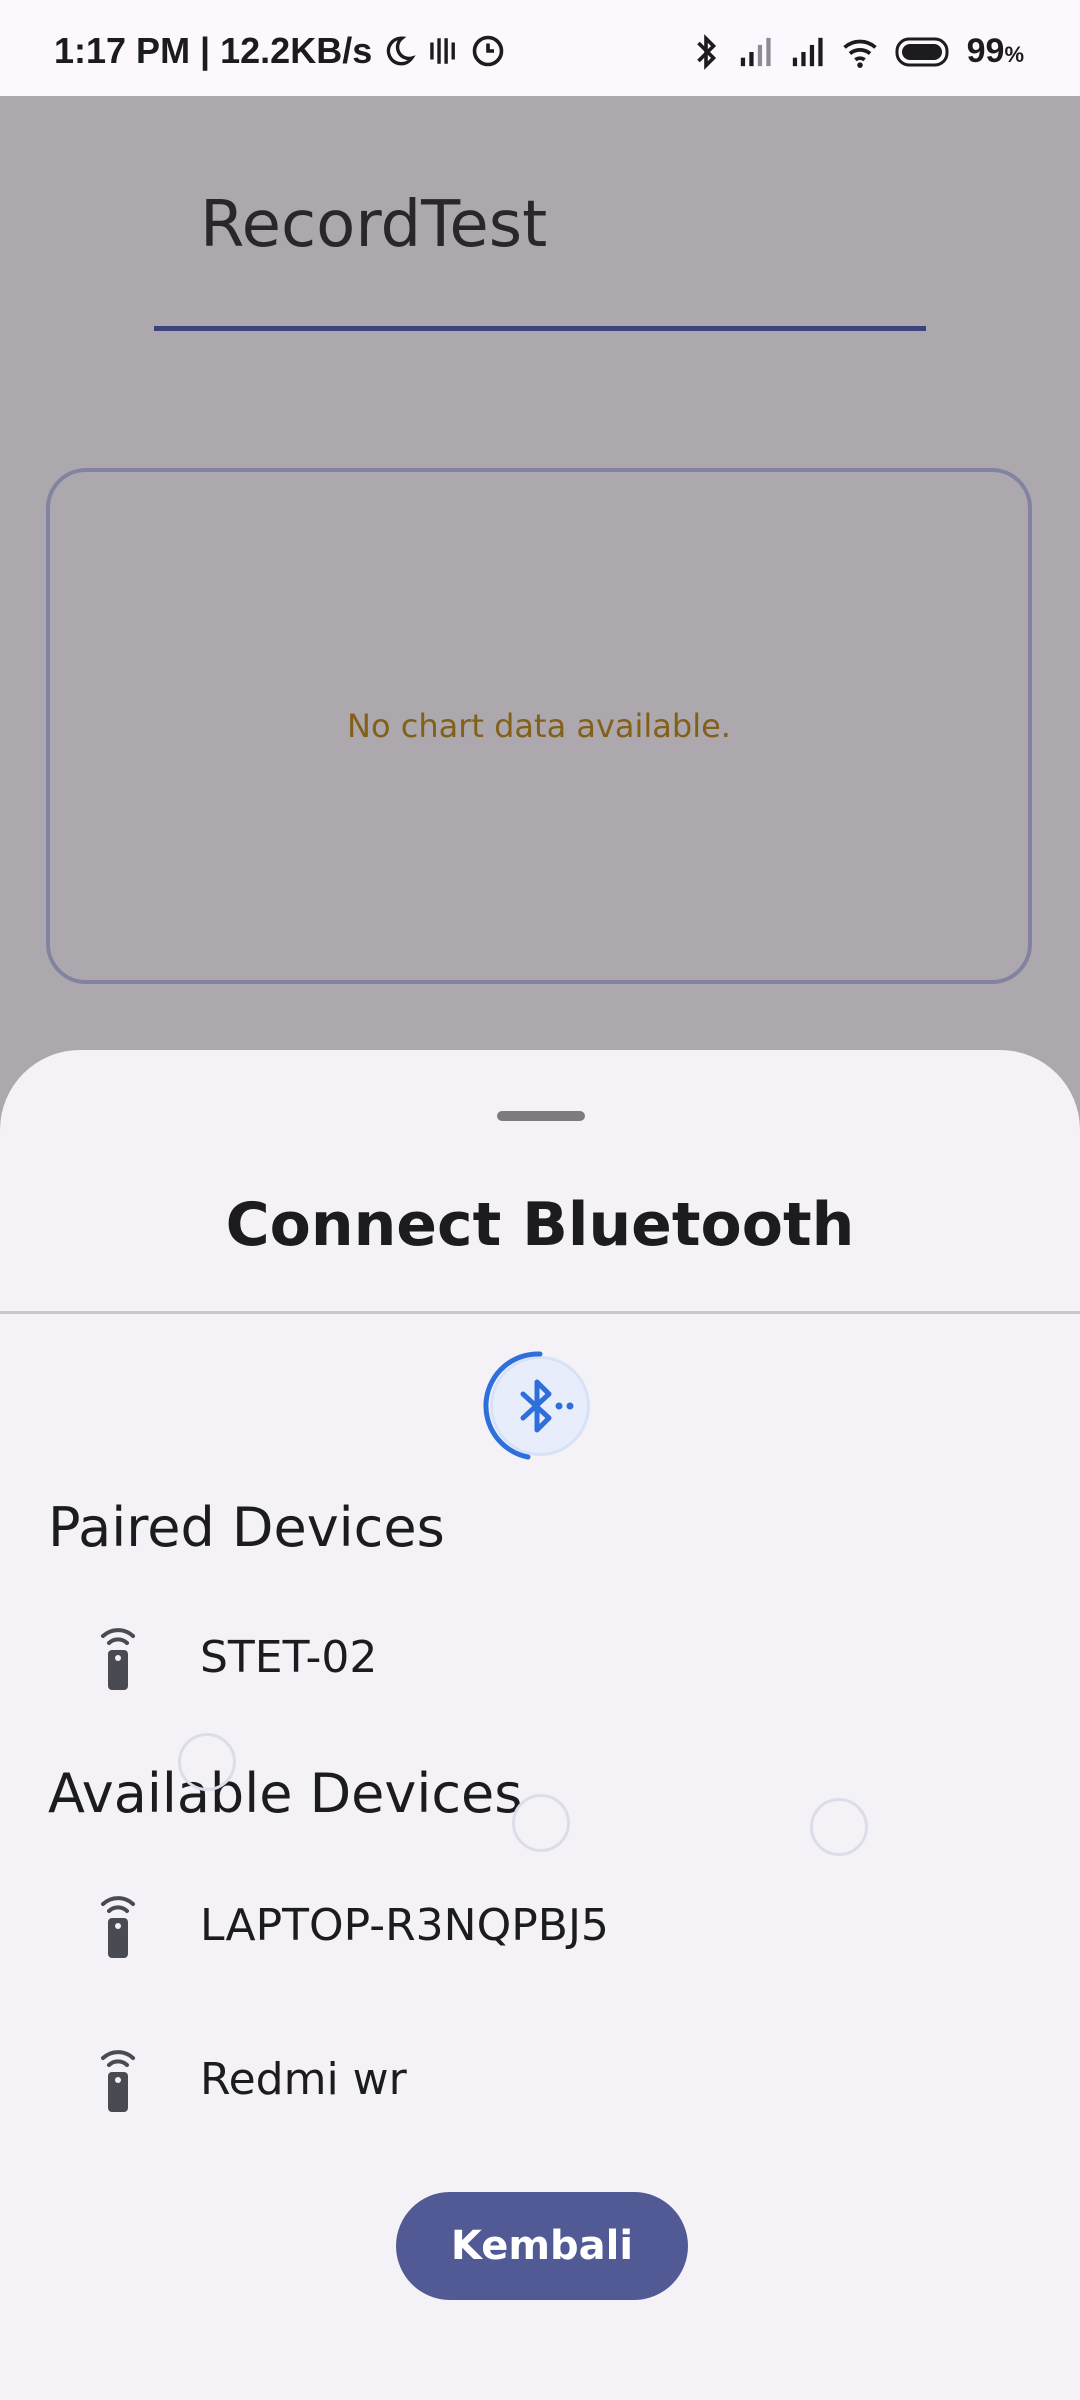 Image resolution: width=1080 pixels, height=2400 pixels. What do you see at coordinates (213, 50) in the screenshot?
I see `status-time-speed: 1:17 PM | 12.2KB/s` at bounding box center [213, 50].